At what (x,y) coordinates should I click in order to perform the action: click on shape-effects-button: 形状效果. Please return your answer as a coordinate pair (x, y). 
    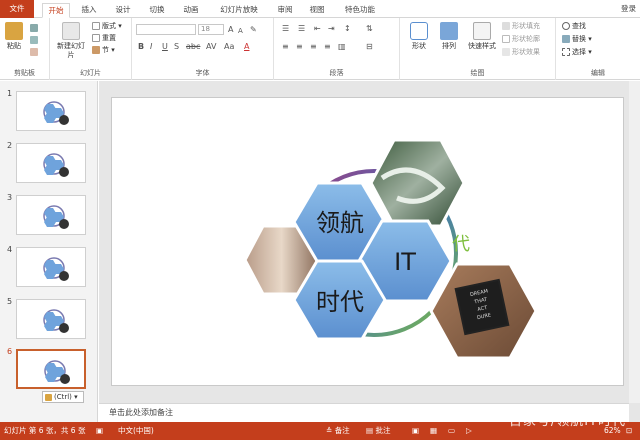
    Looking at the image, I should click on (521, 52).